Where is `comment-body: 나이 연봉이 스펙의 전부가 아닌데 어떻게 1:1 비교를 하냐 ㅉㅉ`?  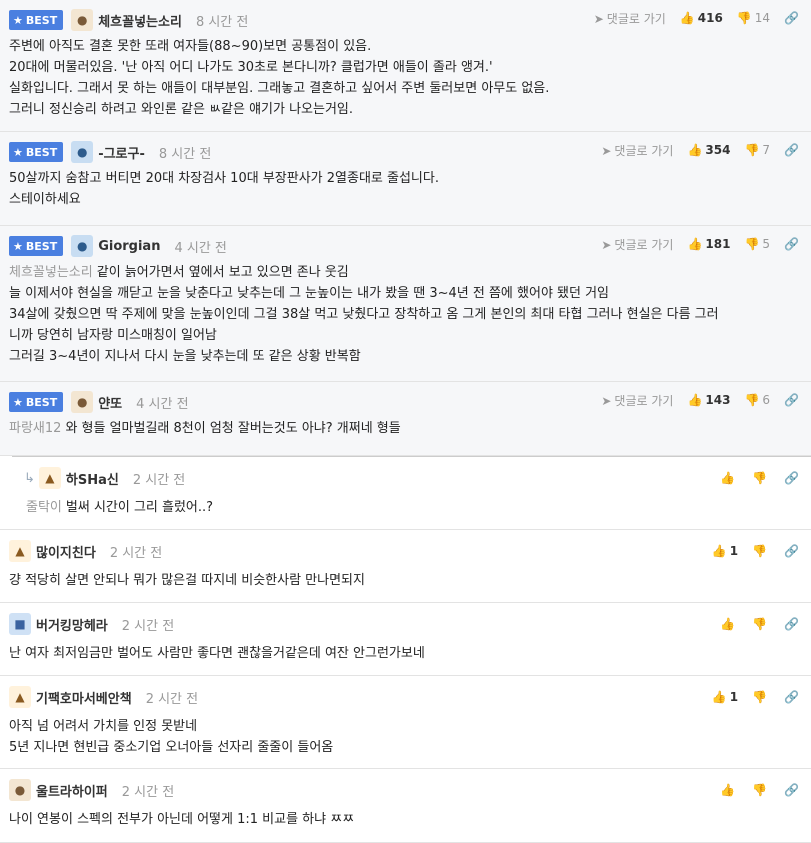 comment-body: 나이 연봉이 스펙의 전부가 아닌데 어떻게 1:1 비교를 하냐 ㅉㅉ is located at coordinates (182, 819).